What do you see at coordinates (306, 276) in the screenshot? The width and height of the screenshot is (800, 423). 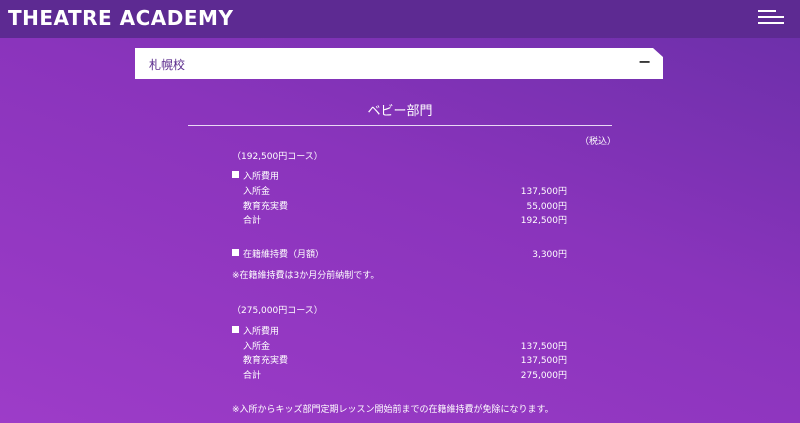 I see `course-note: ※在籍維持費は3か月分前納制です。` at bounding box center [306, 276].